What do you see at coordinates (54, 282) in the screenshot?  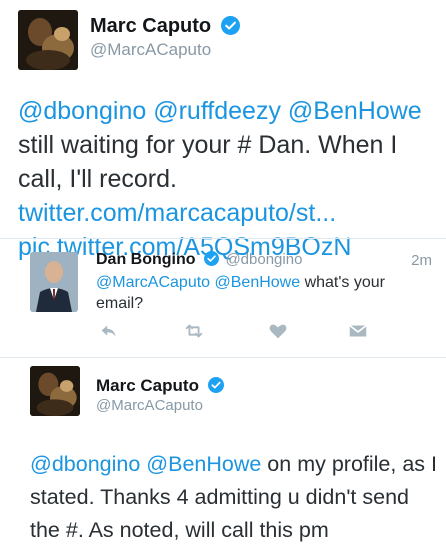 I see `avatar-dan-bongino` at bounding box center [54, 282].